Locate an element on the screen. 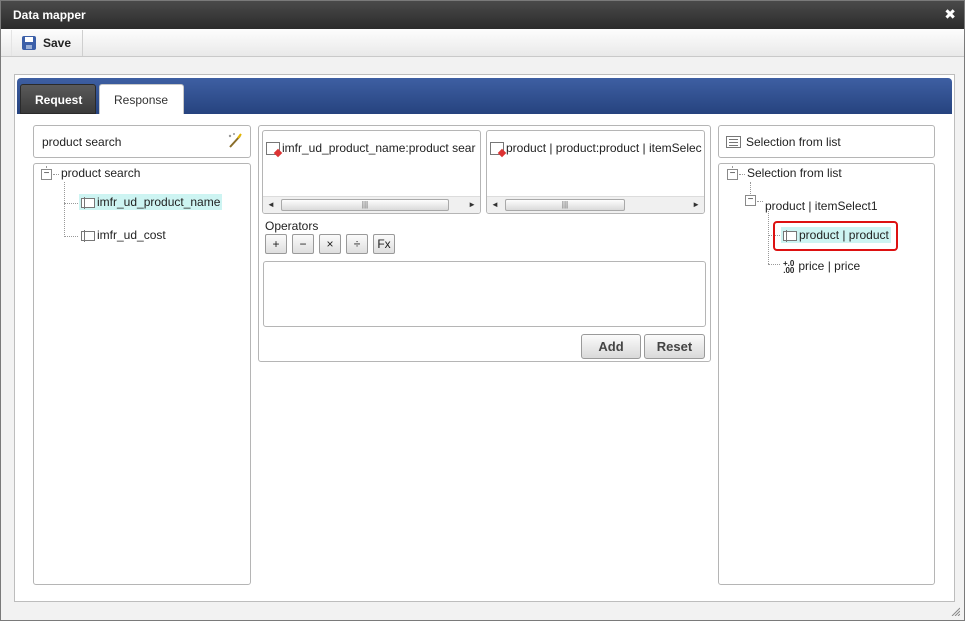 This screenshot has height=621, width=965. floppy-disk-icon is located at coordinates (29, 43).